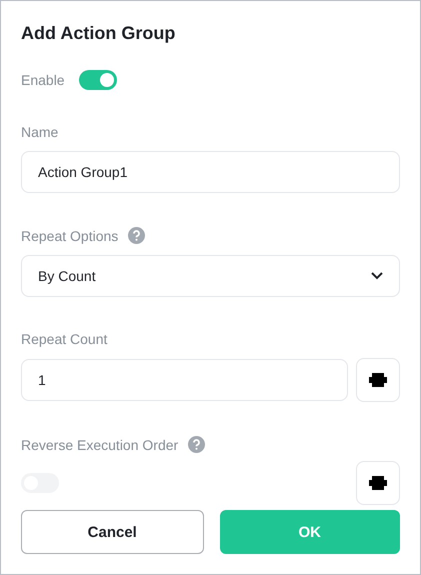  What do you see at coordinates (99, 444) in the screenshot?
I see `field-label: Reverse Execution Order` at bounding box center [99, 444].